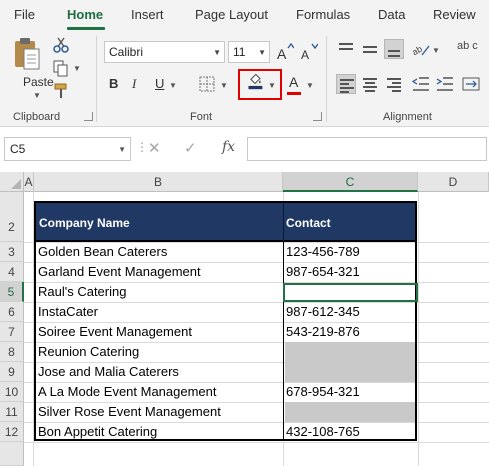  I want to click on font-color-chevron-icon: ▼, so click(310, 85).